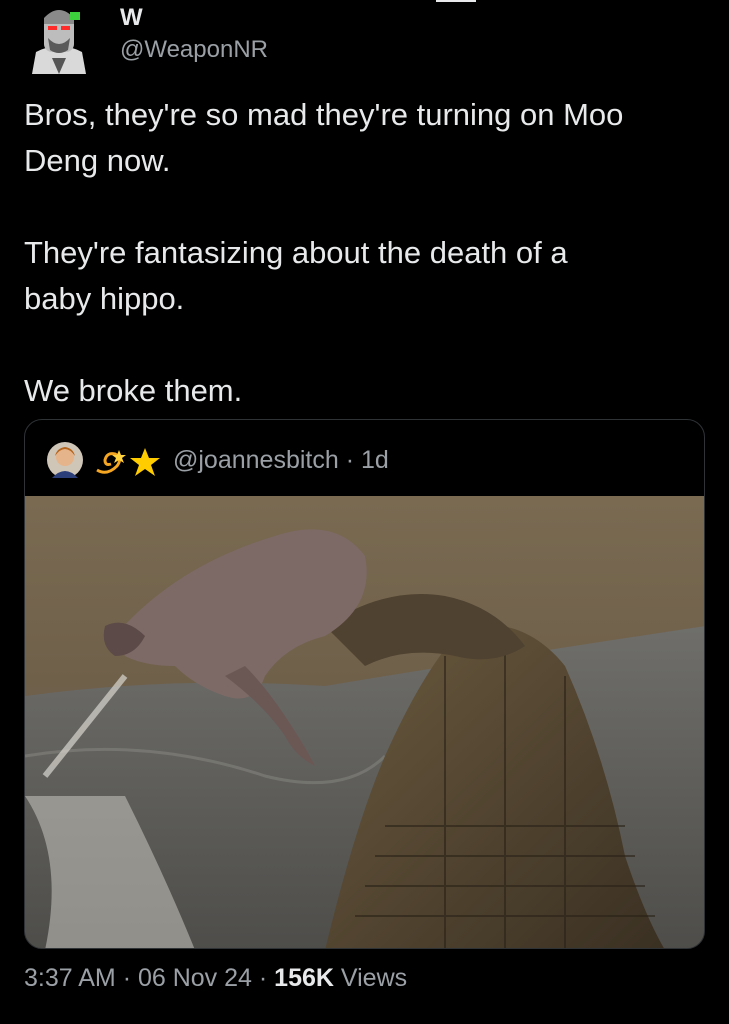 The width and height of the screenshot is (729, 1024). What do you see at coordinates (375, 460) in the screenshot?
I see `quote-timestamp: 1d` at bounding box center [375, 460].